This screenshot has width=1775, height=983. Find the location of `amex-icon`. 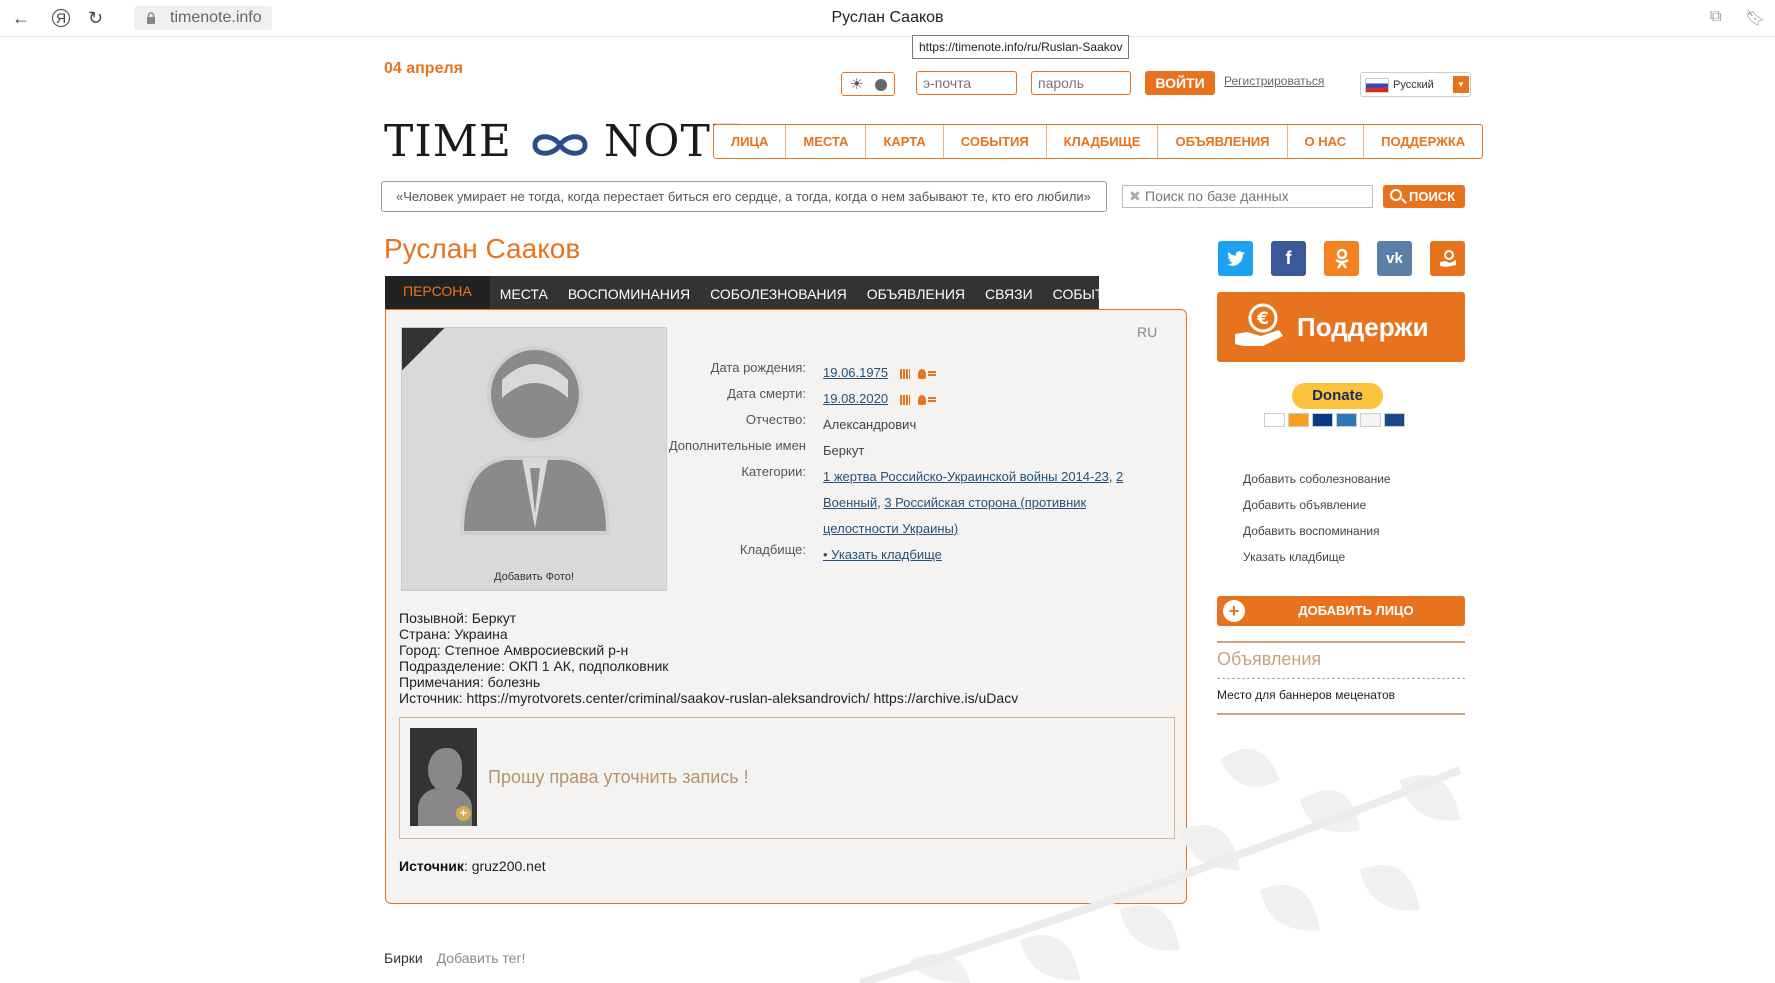

amex-icon is located at coordinates (1346, 420).